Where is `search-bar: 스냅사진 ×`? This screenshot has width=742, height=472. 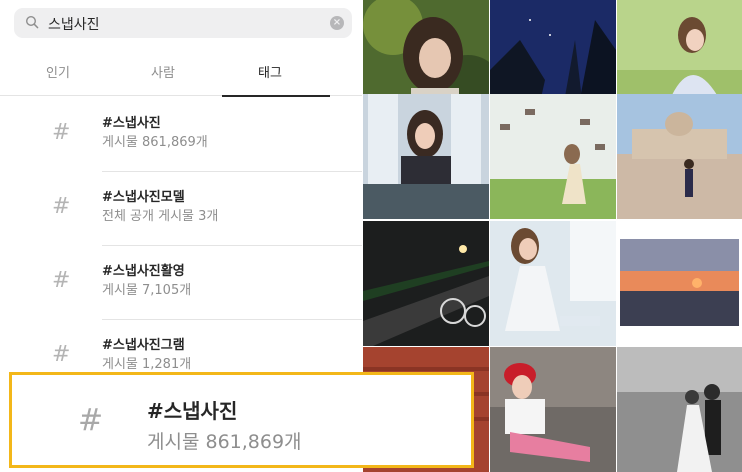 search-bar: 스냅사진 × is located at coordinates (183, 23).